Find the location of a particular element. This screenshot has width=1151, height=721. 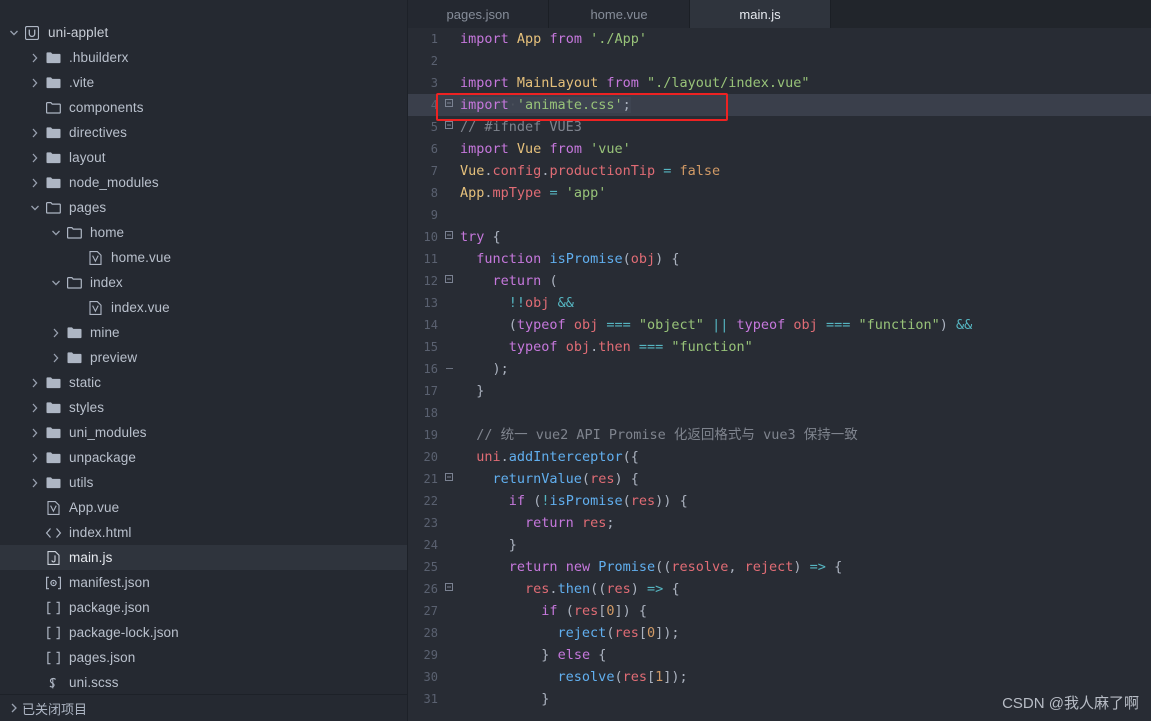

code-line: 17 } is located at coordinates (779, 391).